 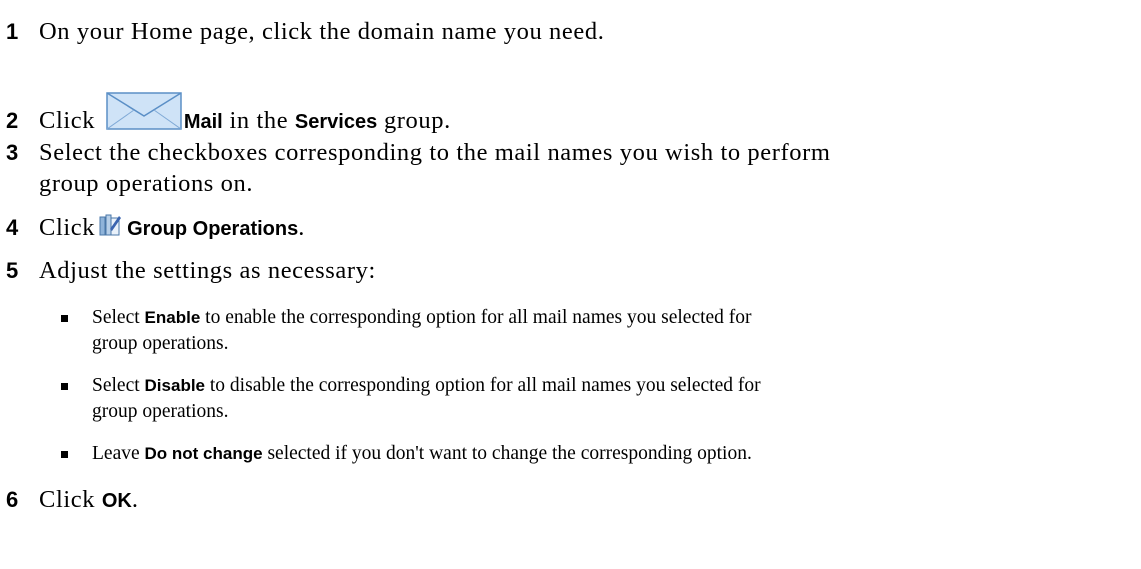 I want to click on bullet-text: Leave, so click(x=116, y=453).